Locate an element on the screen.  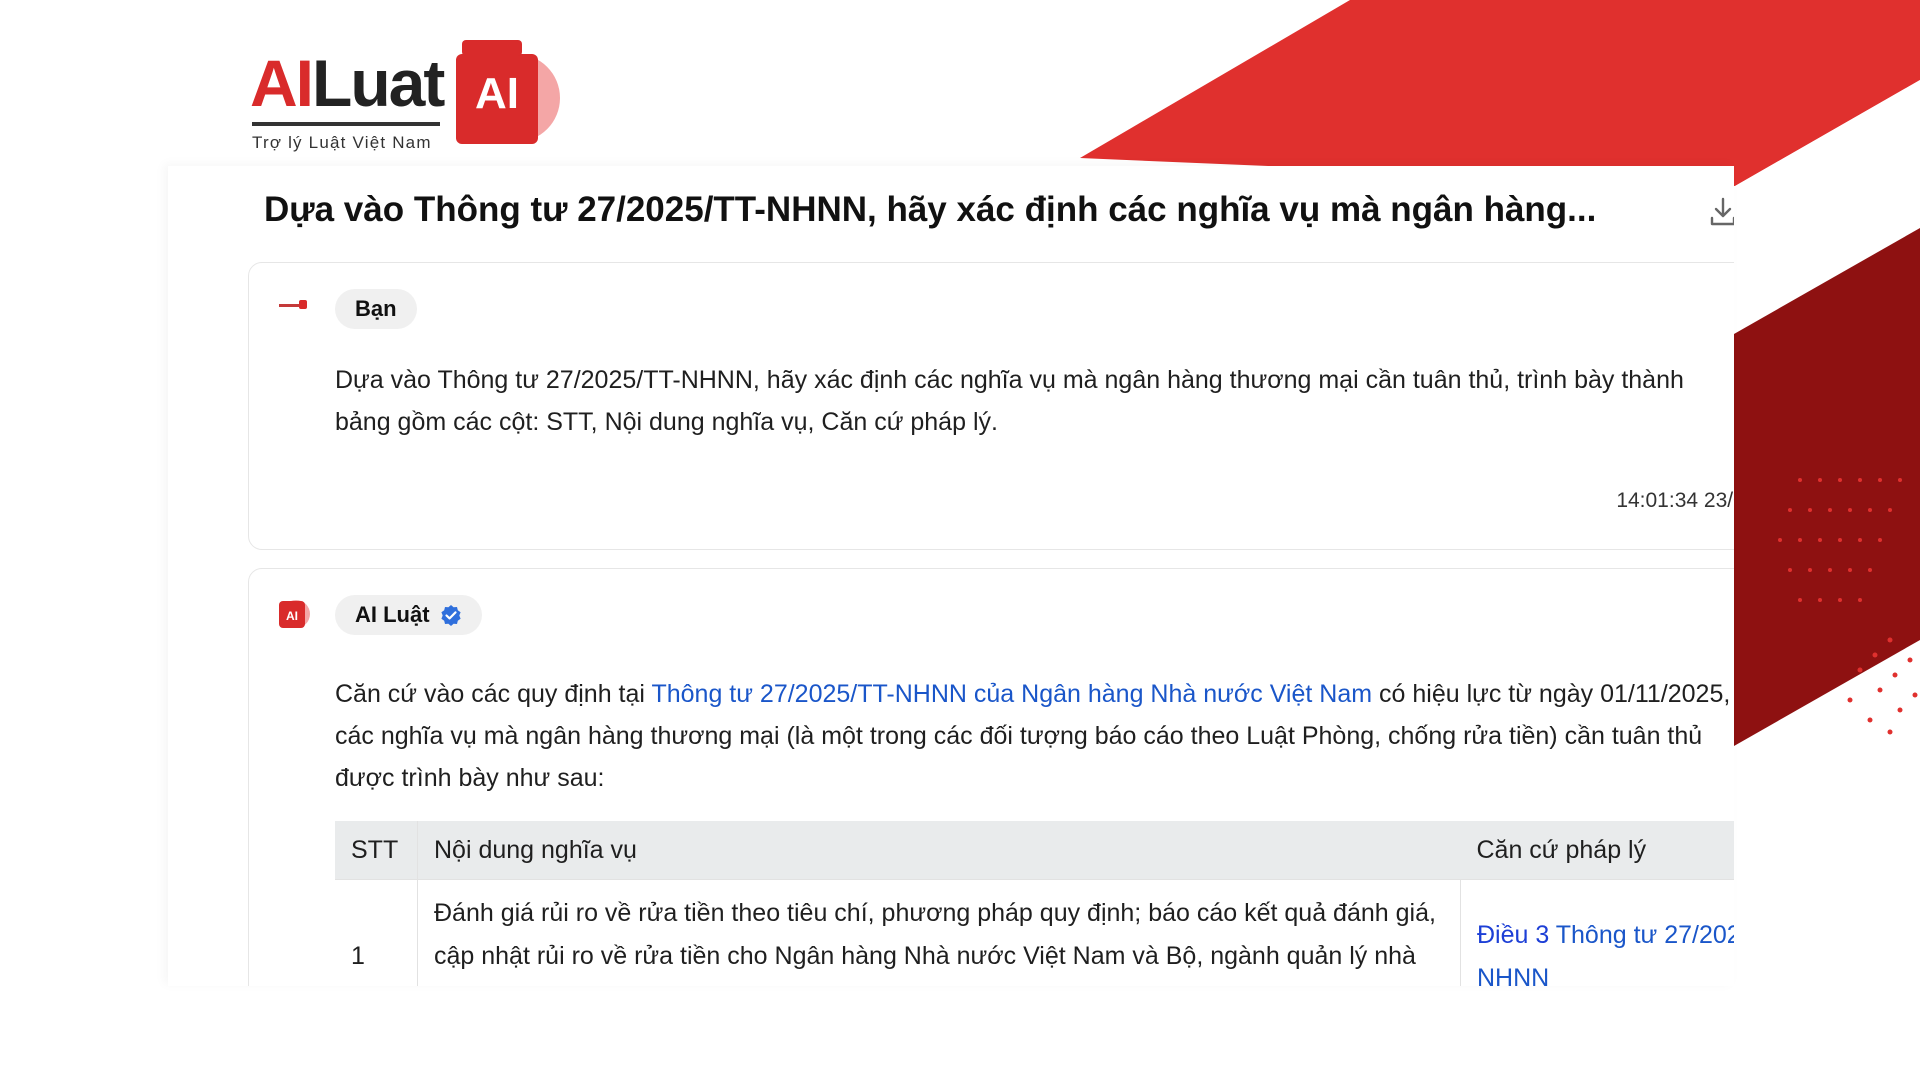
header-stt: STT is located at coordinates (376, 850).